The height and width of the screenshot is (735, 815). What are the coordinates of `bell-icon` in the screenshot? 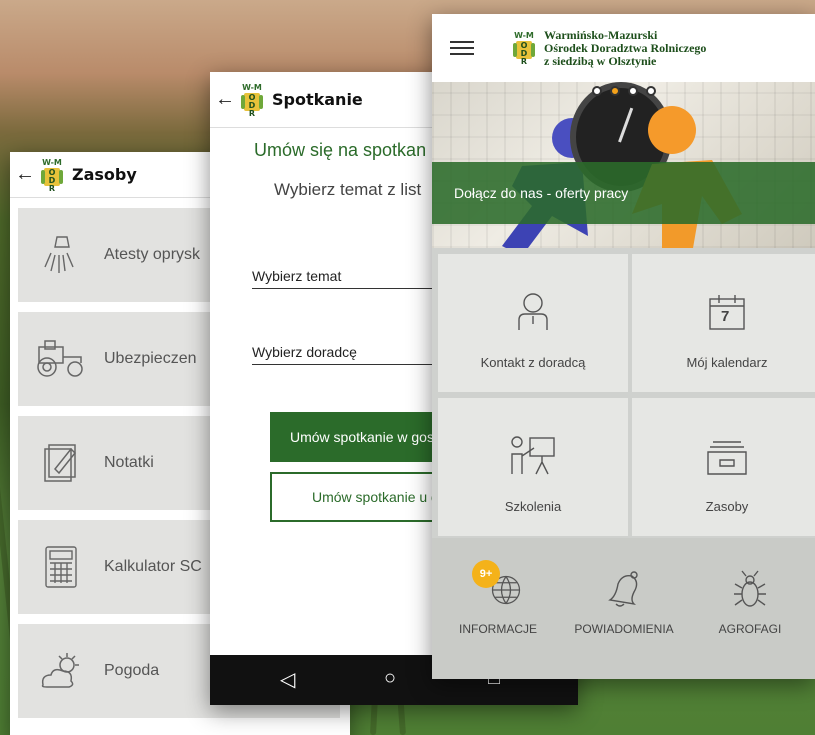 It's located at (623, 589).